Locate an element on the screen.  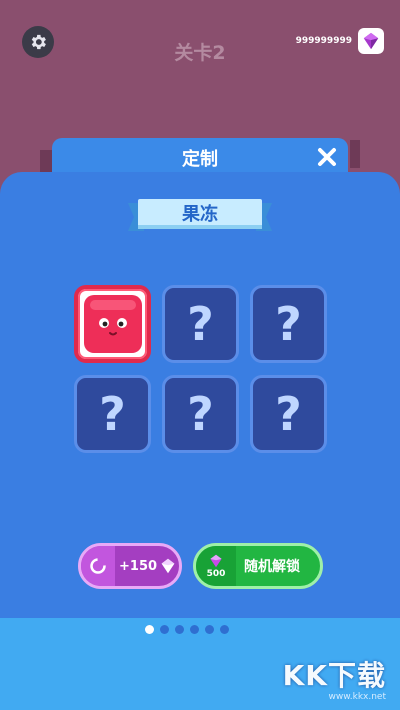
category-ribbon: 果冻 is located at coordinates (200, 215).